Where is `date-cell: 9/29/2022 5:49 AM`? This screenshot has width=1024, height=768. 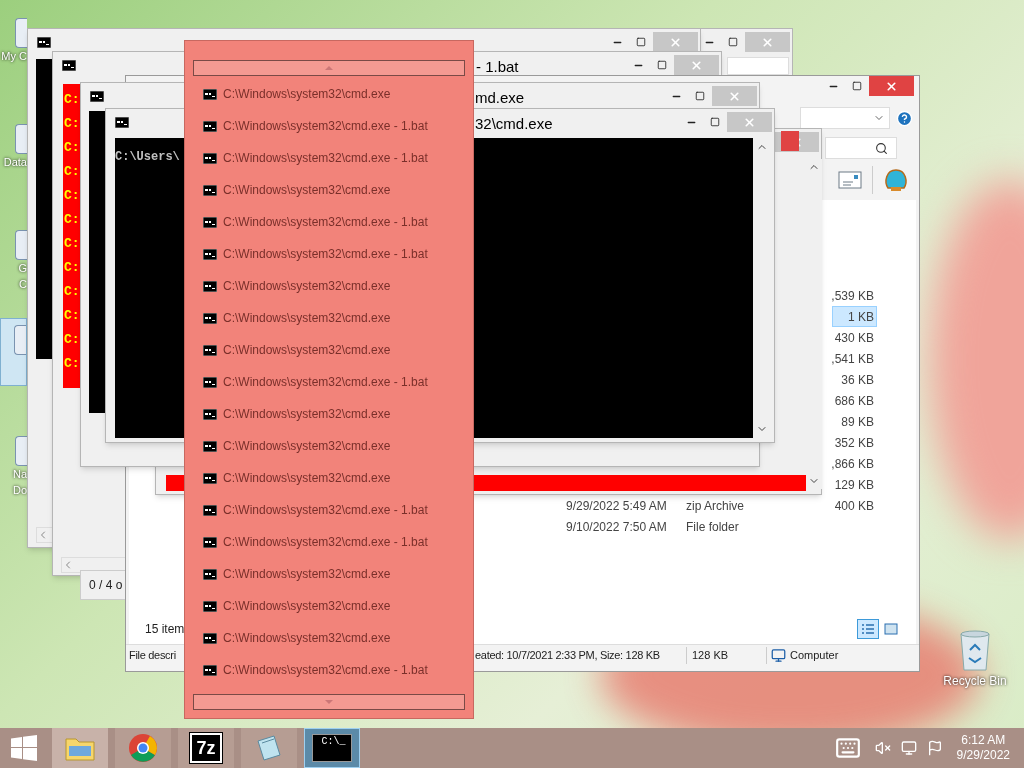 date-cell: 9/29/2022 5:49 AM is located at coordinates (616, 505).